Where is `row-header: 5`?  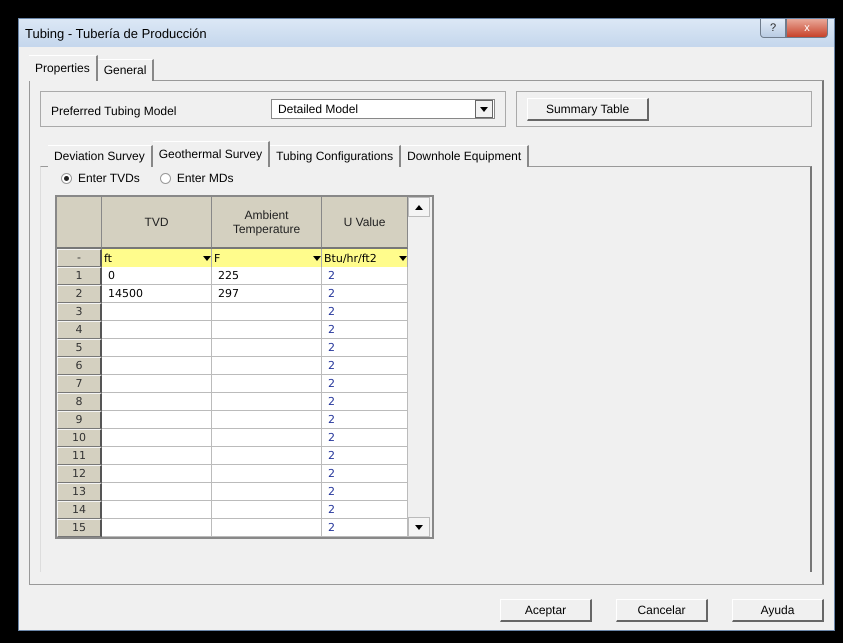
row-header: 5 is located at coordinates (79, 348).